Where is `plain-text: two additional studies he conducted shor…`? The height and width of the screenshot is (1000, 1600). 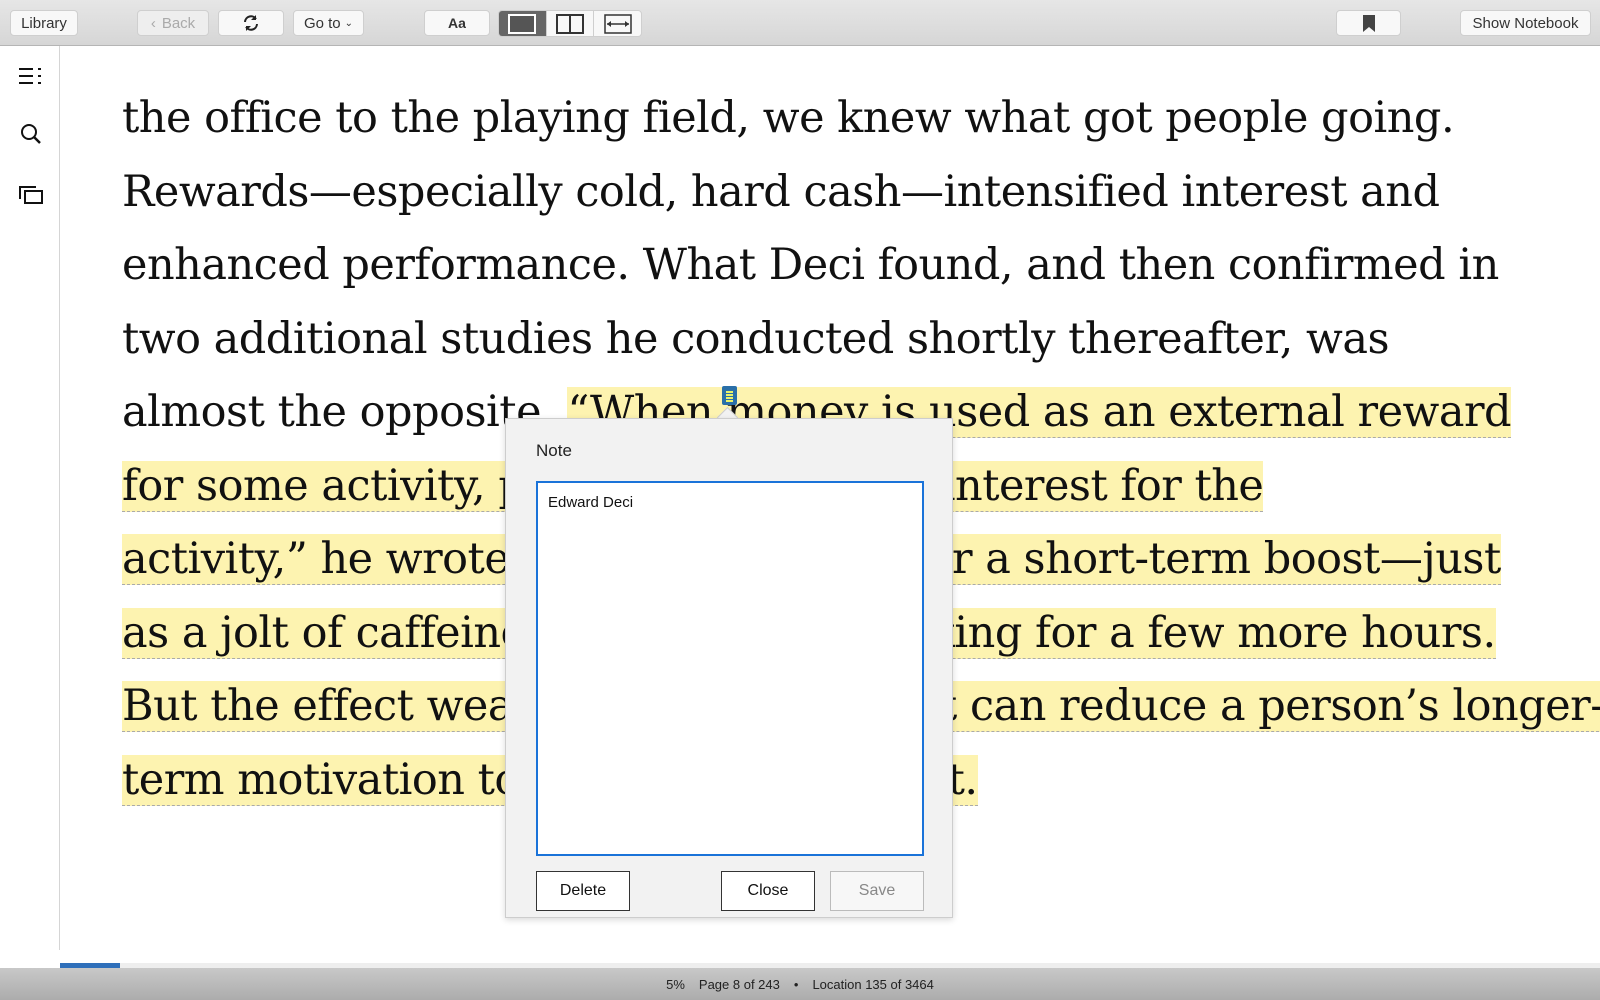
plain-text: two additional studies he conducted shor… is located at coordinates (756, 338).